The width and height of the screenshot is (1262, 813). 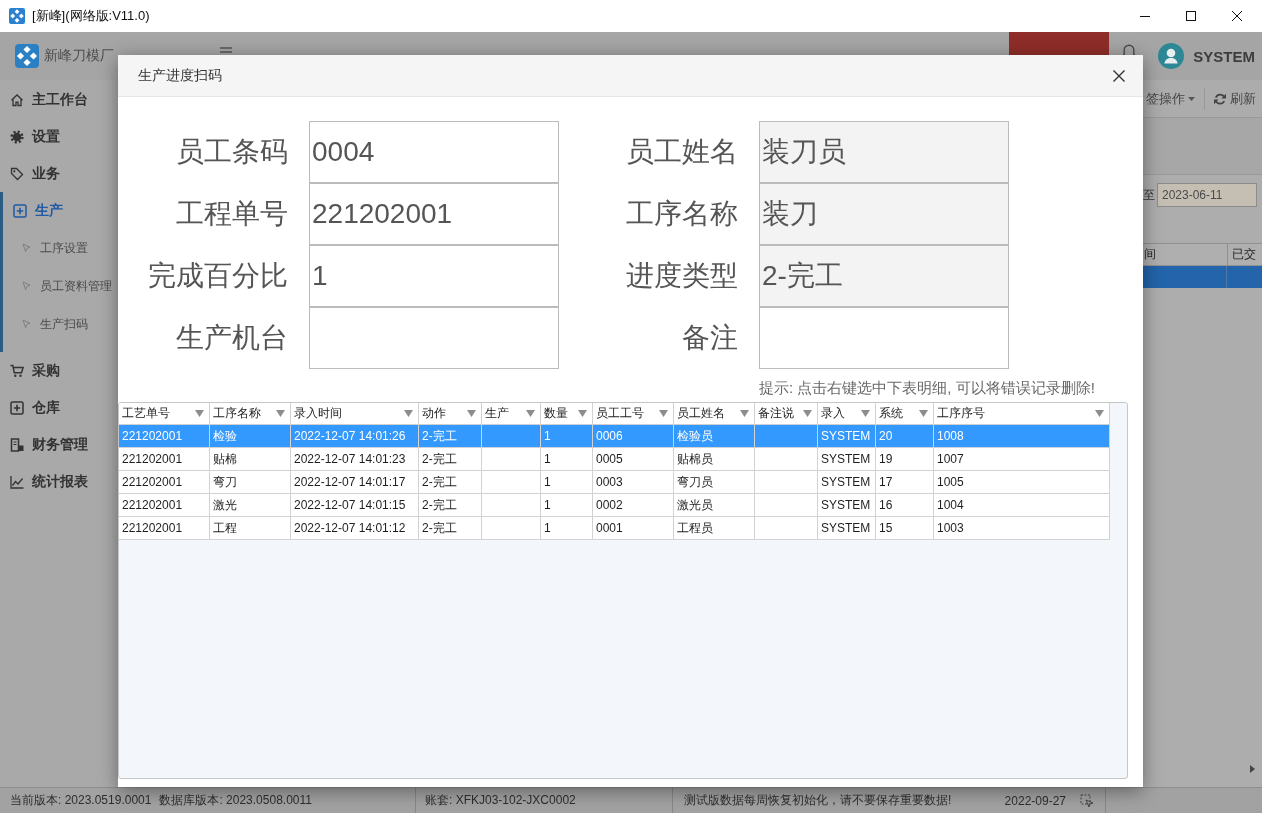 I want to click on sidebar-item: 业务, so click(x=32, y=173).